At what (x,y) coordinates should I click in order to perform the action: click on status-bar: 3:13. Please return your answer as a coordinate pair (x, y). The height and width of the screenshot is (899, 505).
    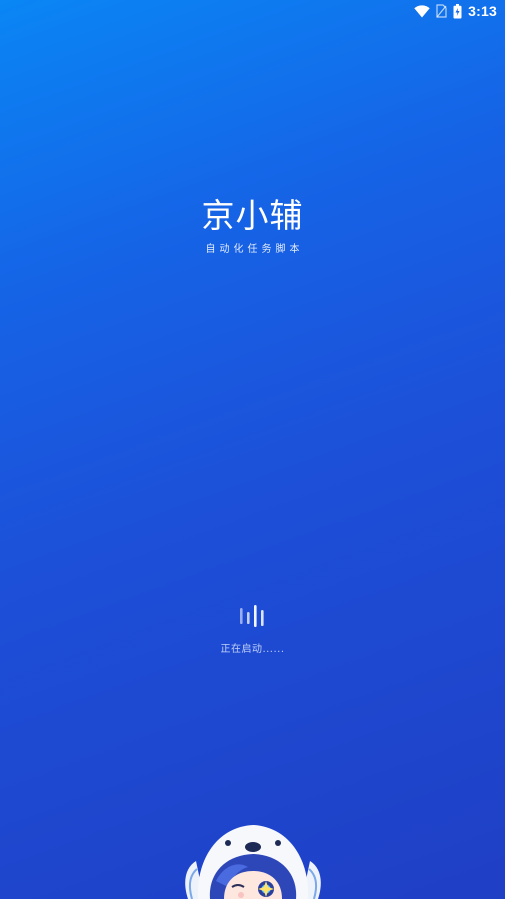
    Looking at the image, I should click on (252, 11).